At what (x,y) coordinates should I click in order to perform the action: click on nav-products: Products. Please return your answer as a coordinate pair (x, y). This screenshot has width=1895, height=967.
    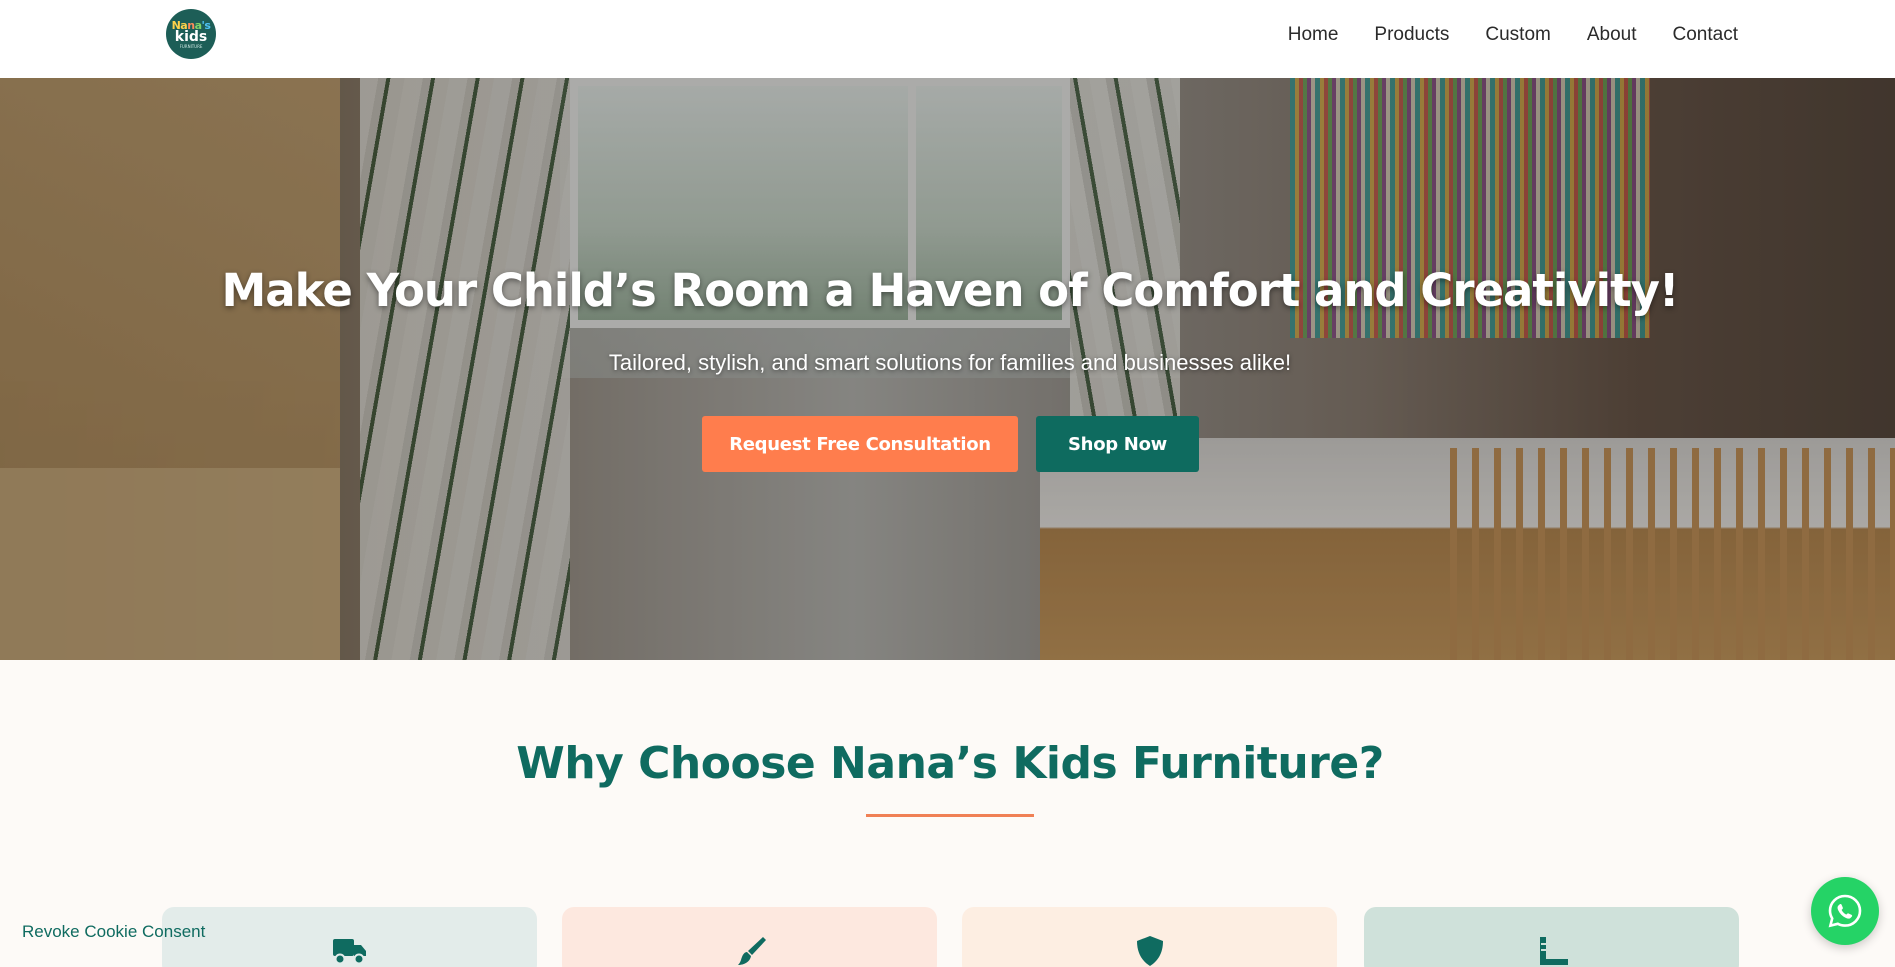
    Looking at the image, I should click on (1411, 35).